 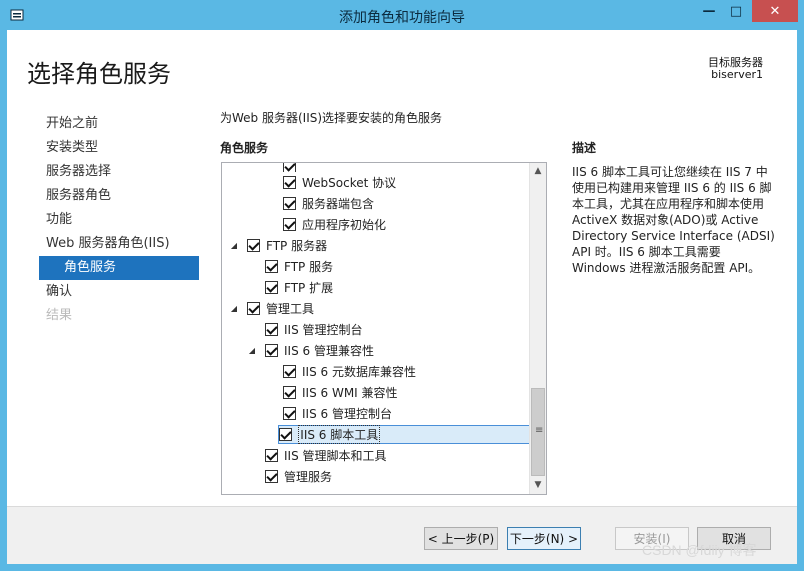 I want to click on tree-item: IIS 6 脚本工具, so click(x=404, y=434).